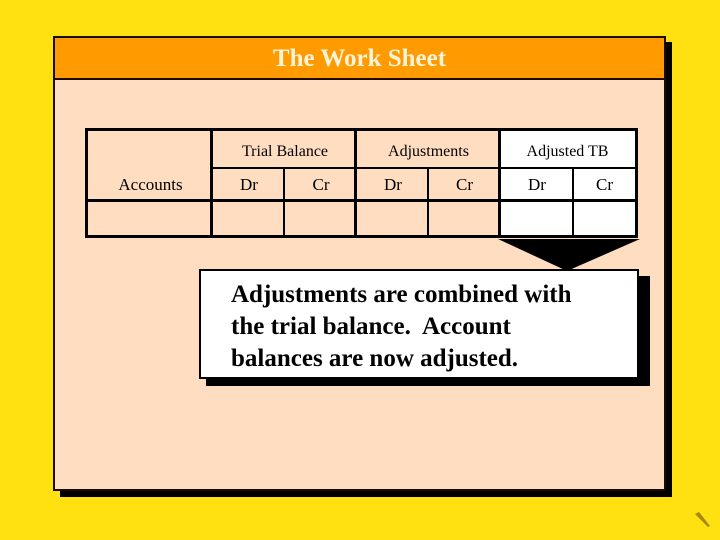  What do you see at coordinates (401, 294) in the screenshot?
I see `callout-line: Adjustments are combined with` at bounding box center [401, 294].